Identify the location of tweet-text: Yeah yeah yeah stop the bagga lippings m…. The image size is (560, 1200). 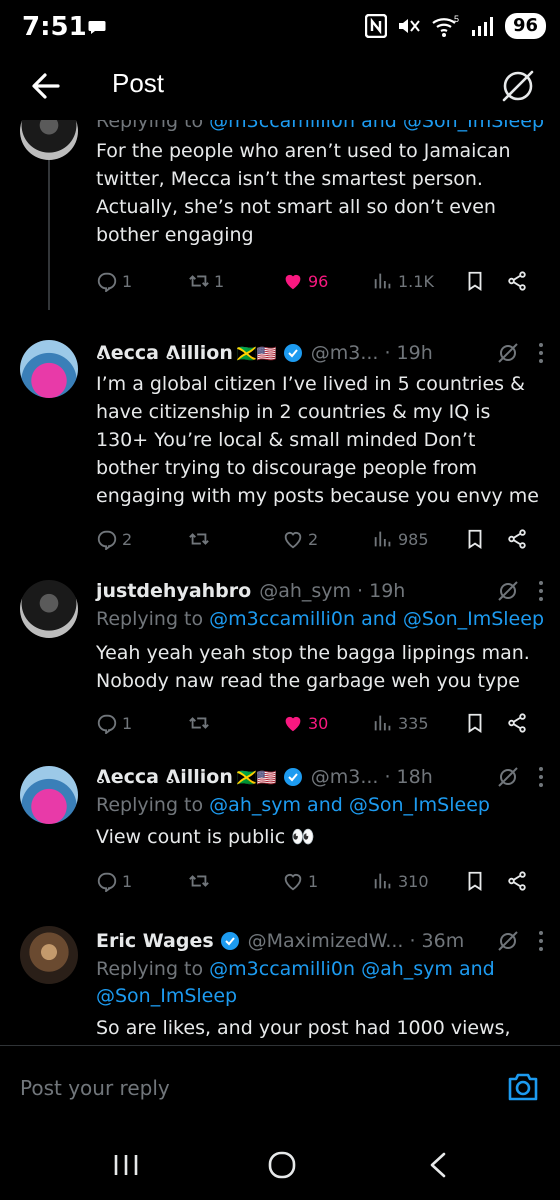
(313, 667).